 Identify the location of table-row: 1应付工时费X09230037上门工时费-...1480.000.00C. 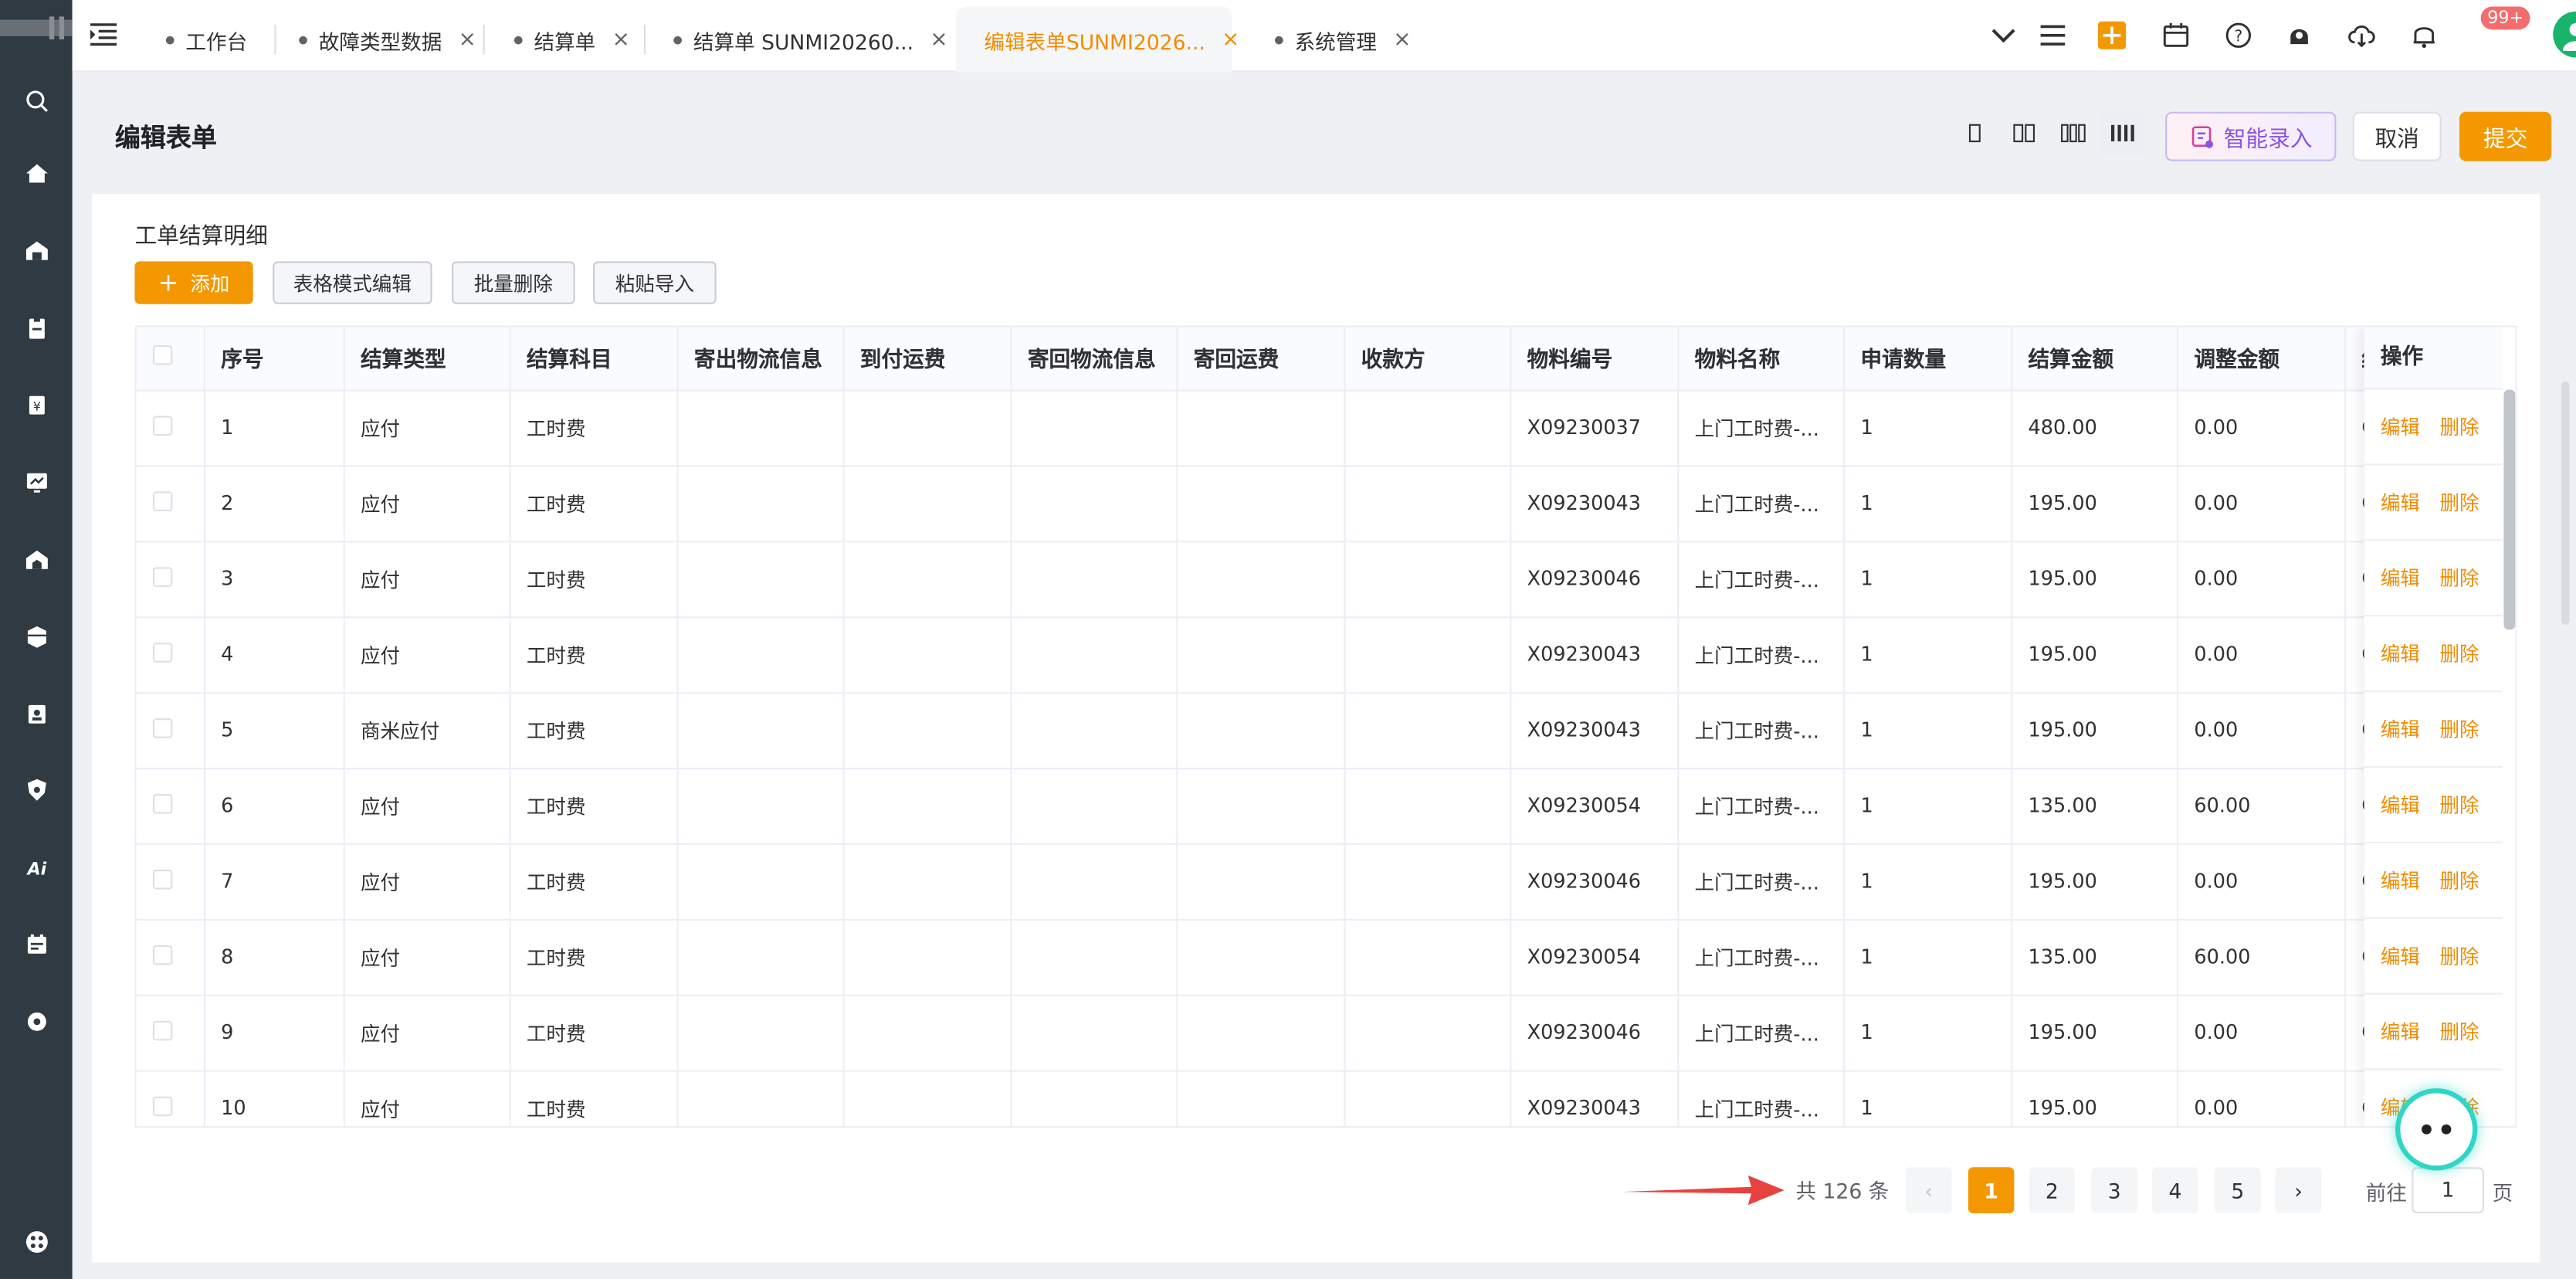
(1315, 427).